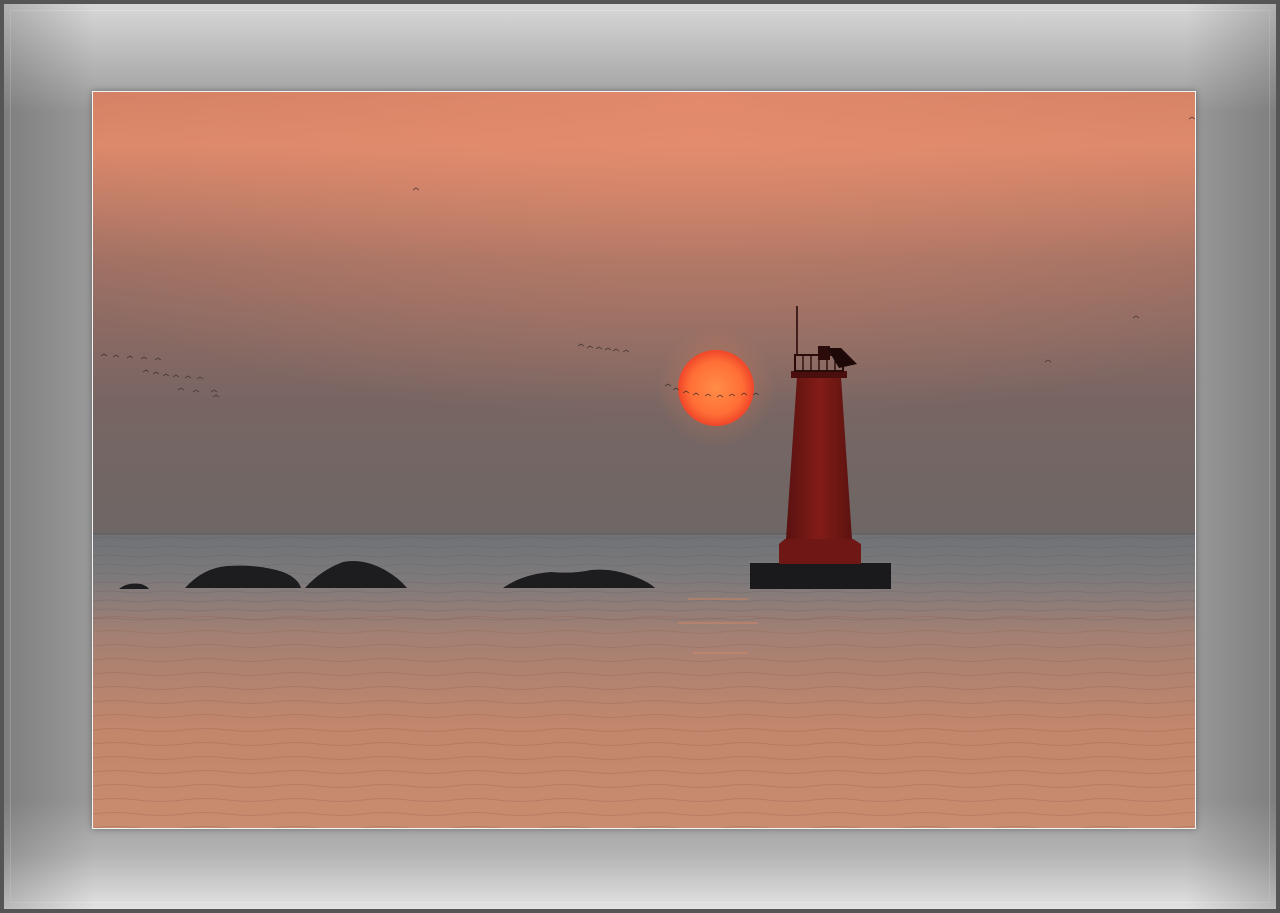 This screenshot has width=1280, height=913. I want to click on lighthouse-collar, so click(819, 374).